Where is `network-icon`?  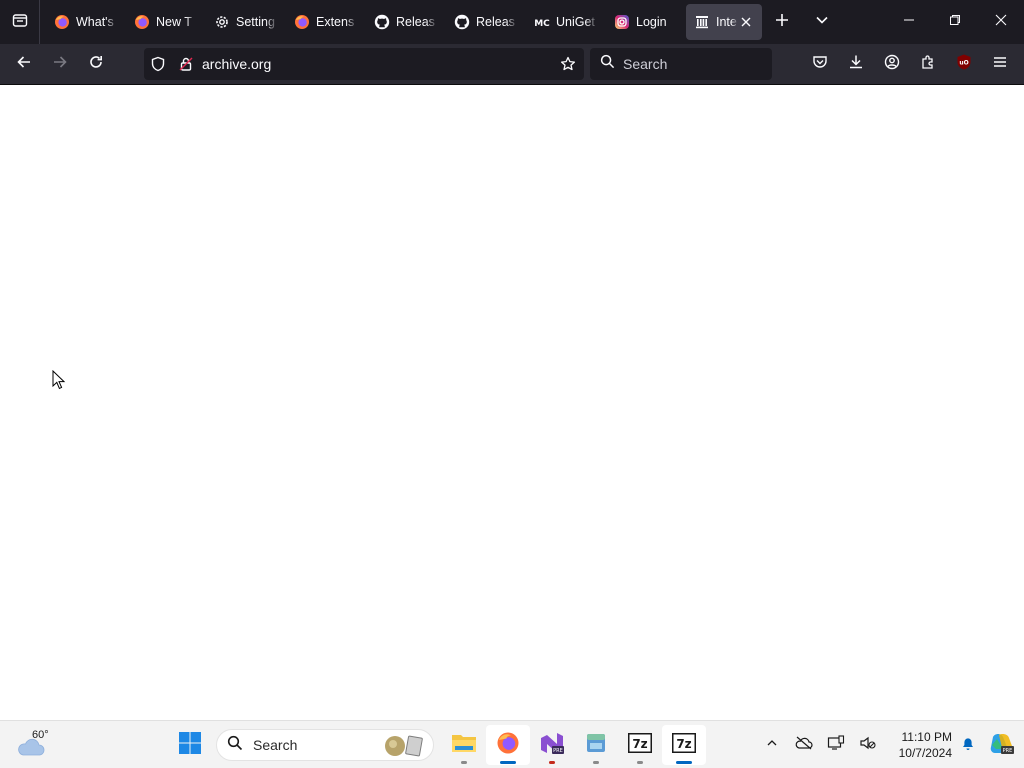 network-icon is located at coordinates (836, 745).